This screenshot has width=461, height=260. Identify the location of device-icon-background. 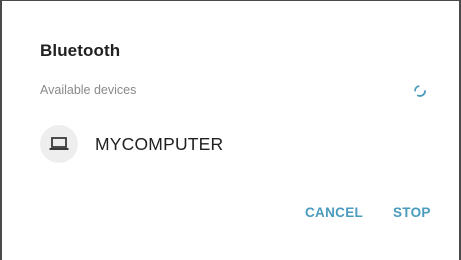
(59, 144).